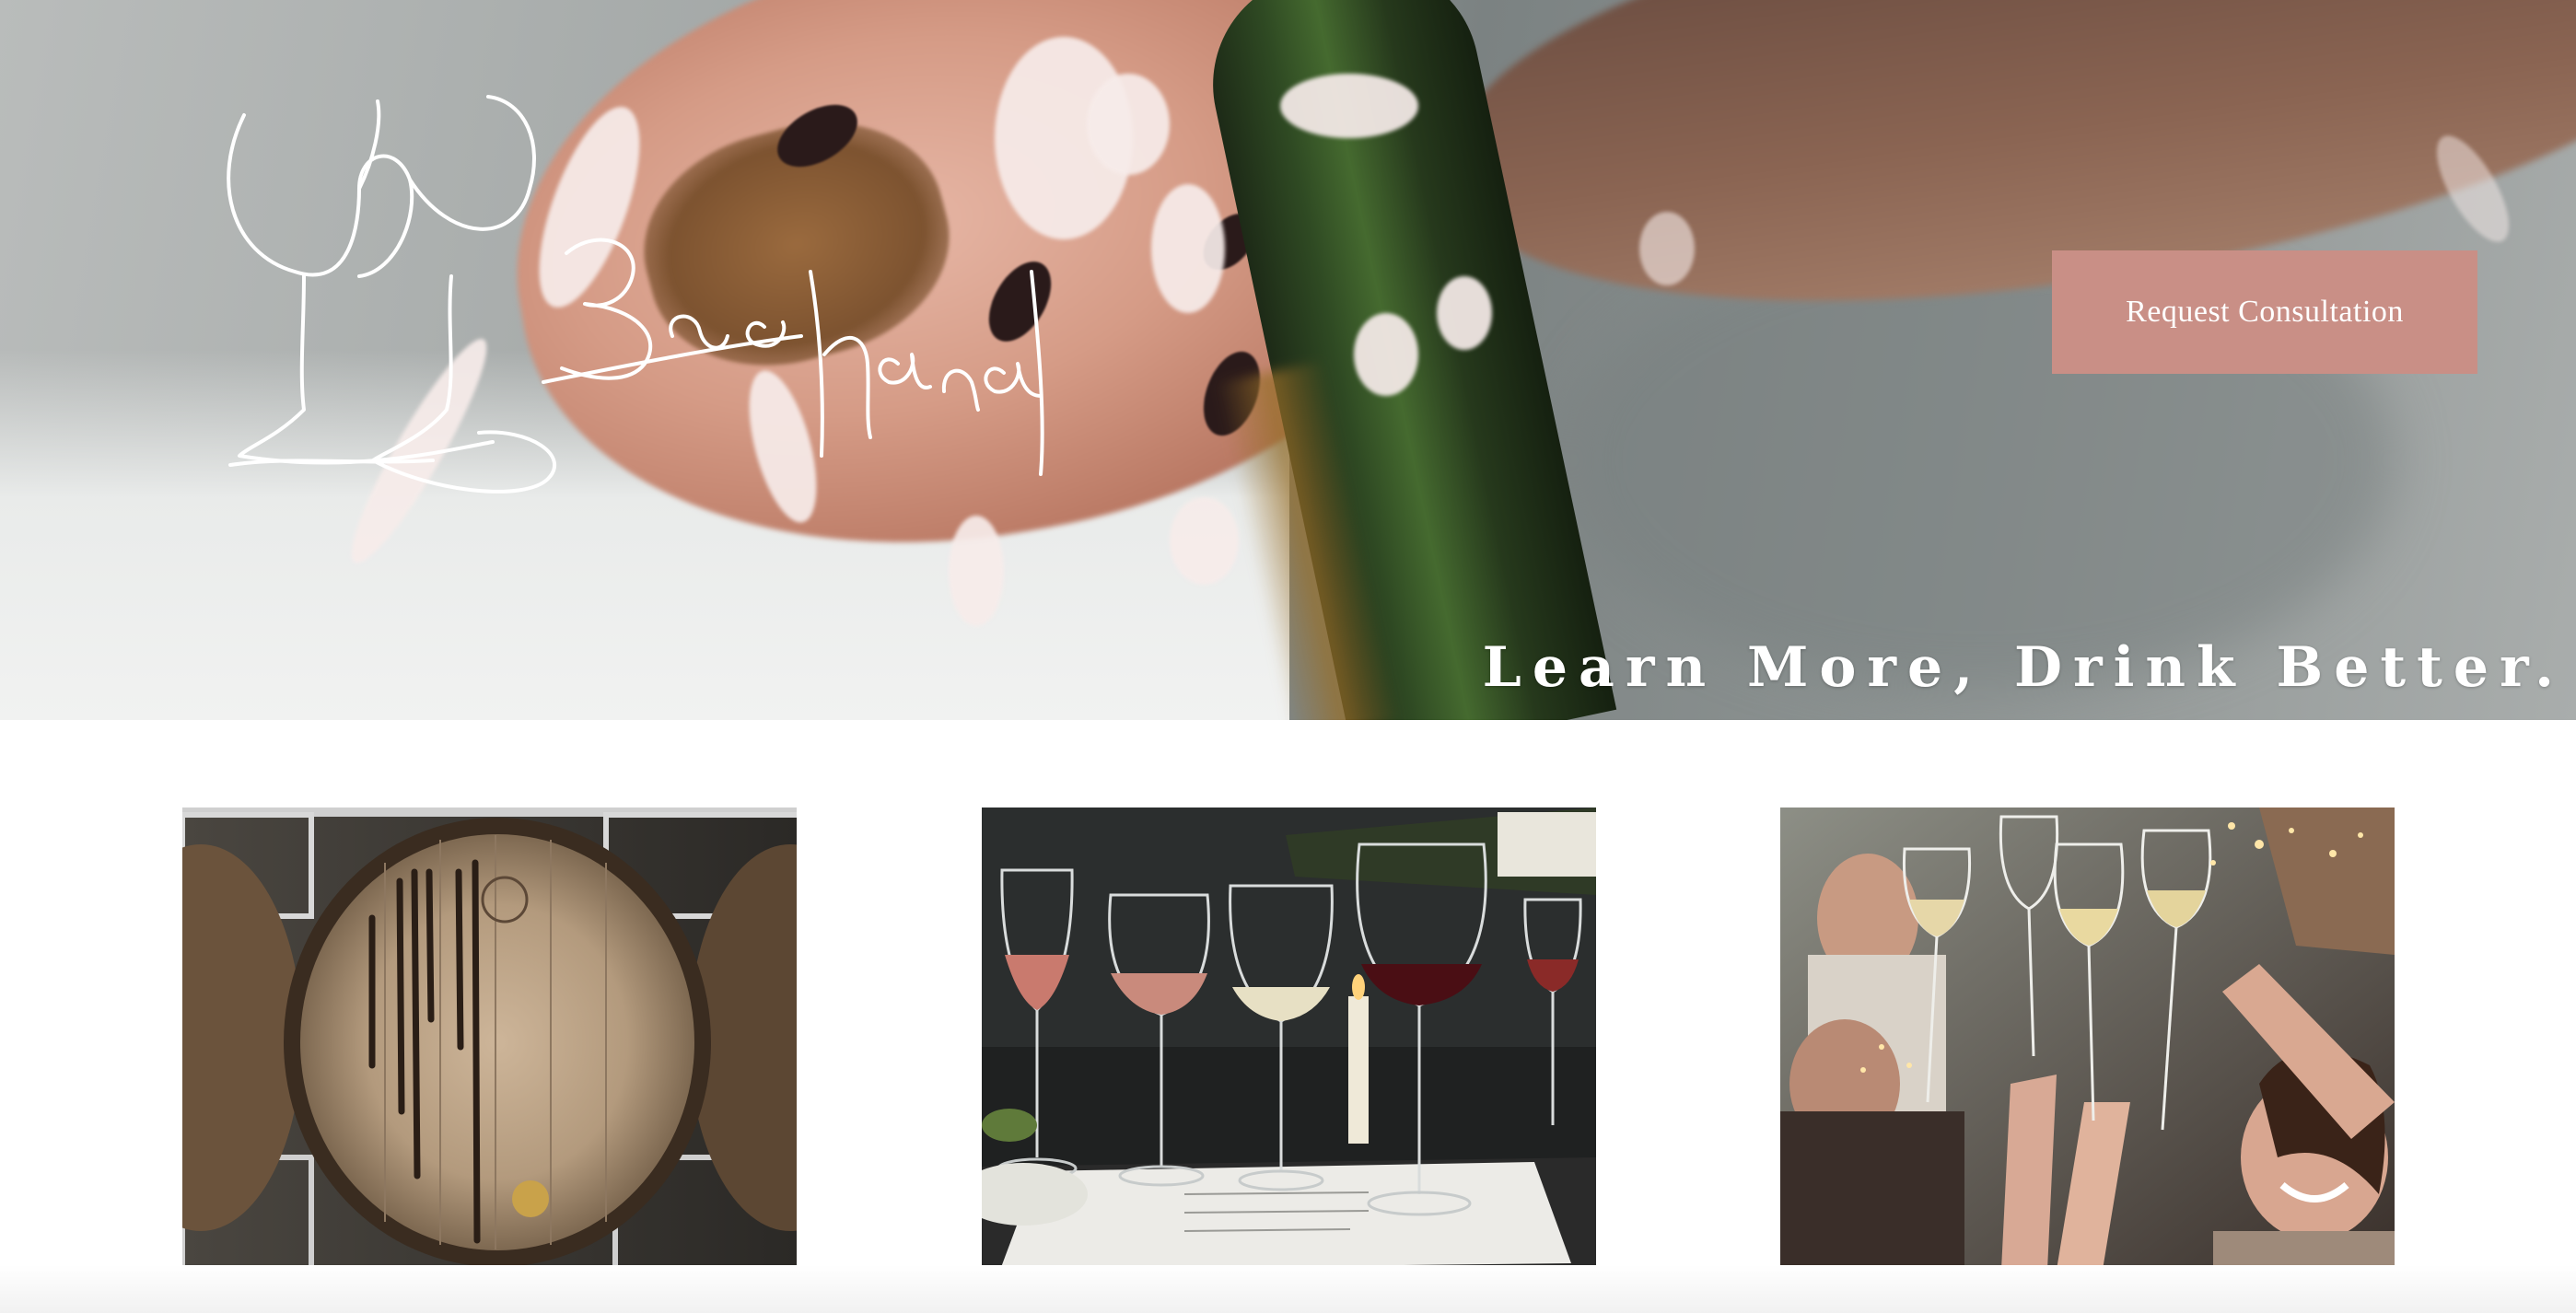 This screenshot has height=1313, width=2576. I want to click on wine-barrel-image, so click(489, 1039).